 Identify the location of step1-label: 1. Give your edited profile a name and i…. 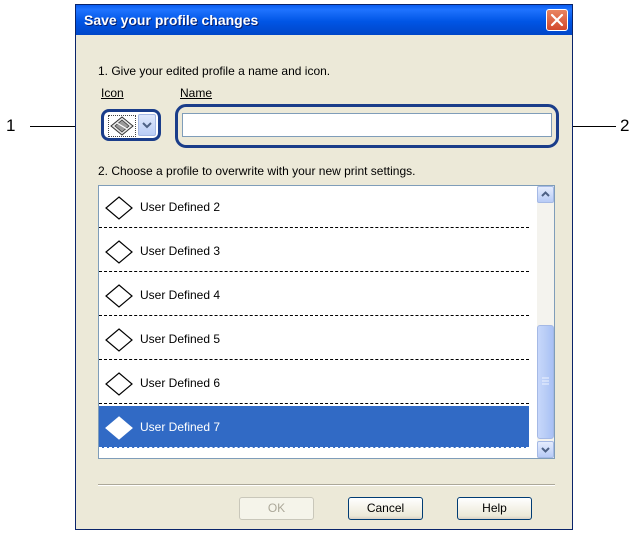
(214, 71).